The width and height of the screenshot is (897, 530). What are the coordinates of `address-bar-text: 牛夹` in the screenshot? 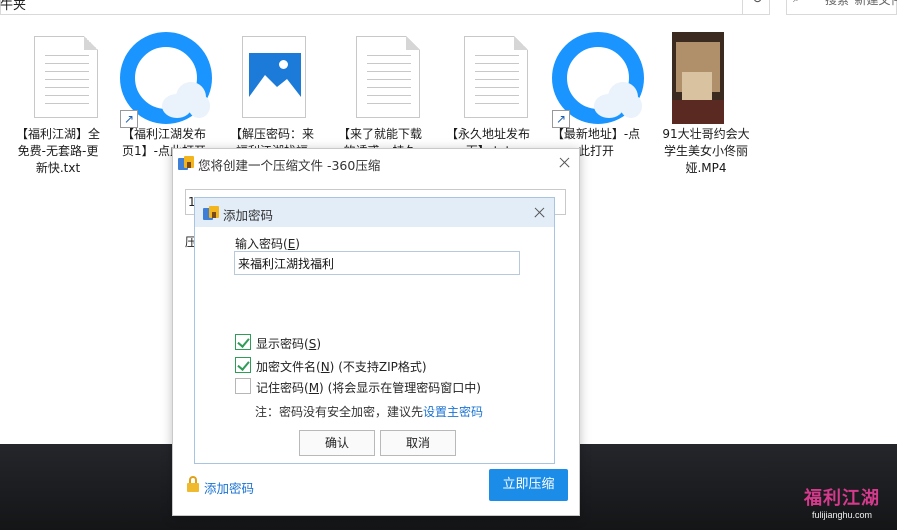 It's located at (13, 6).